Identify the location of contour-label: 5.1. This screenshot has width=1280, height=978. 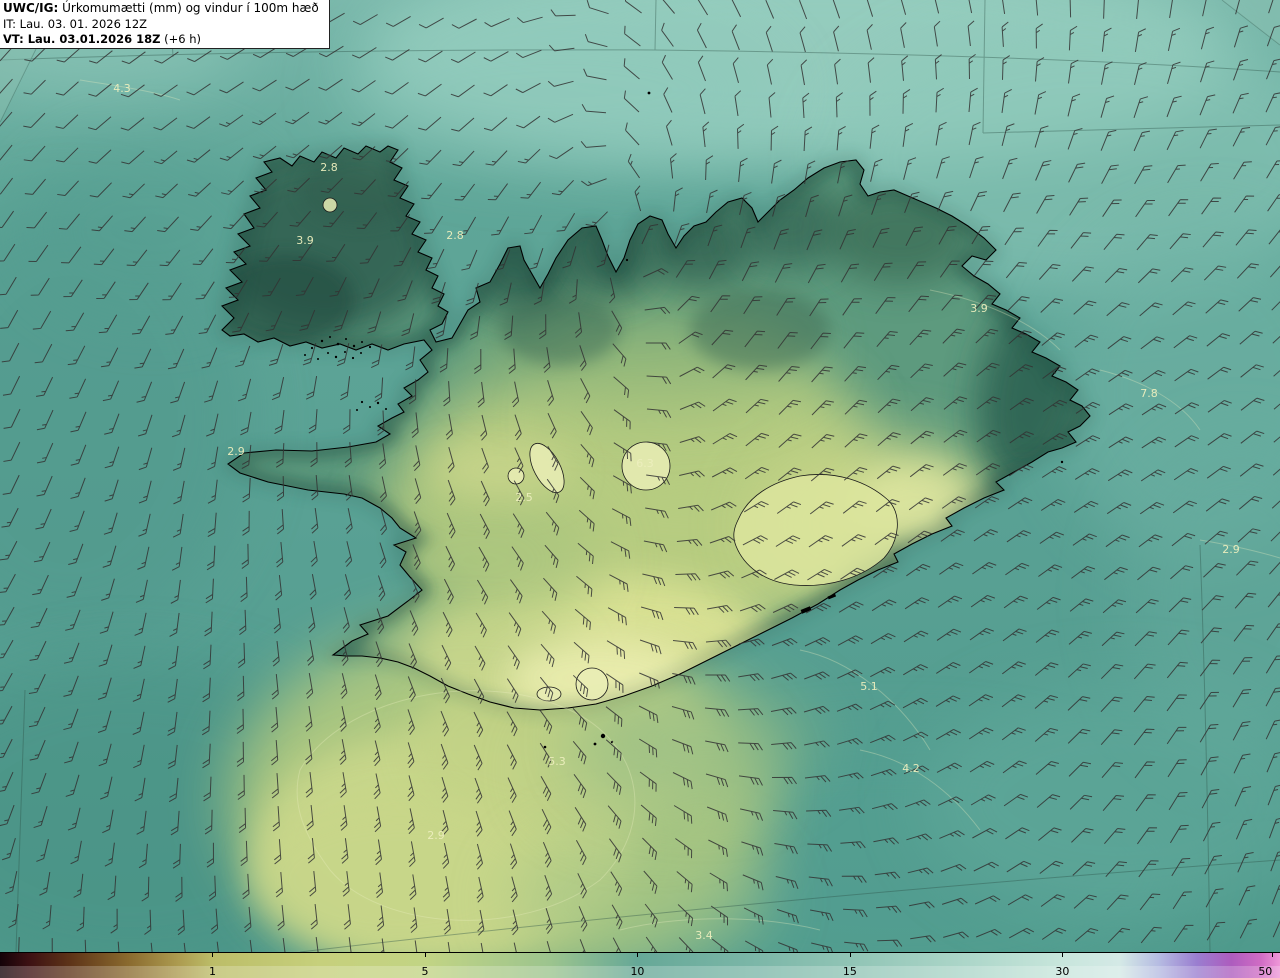
(869, 686).